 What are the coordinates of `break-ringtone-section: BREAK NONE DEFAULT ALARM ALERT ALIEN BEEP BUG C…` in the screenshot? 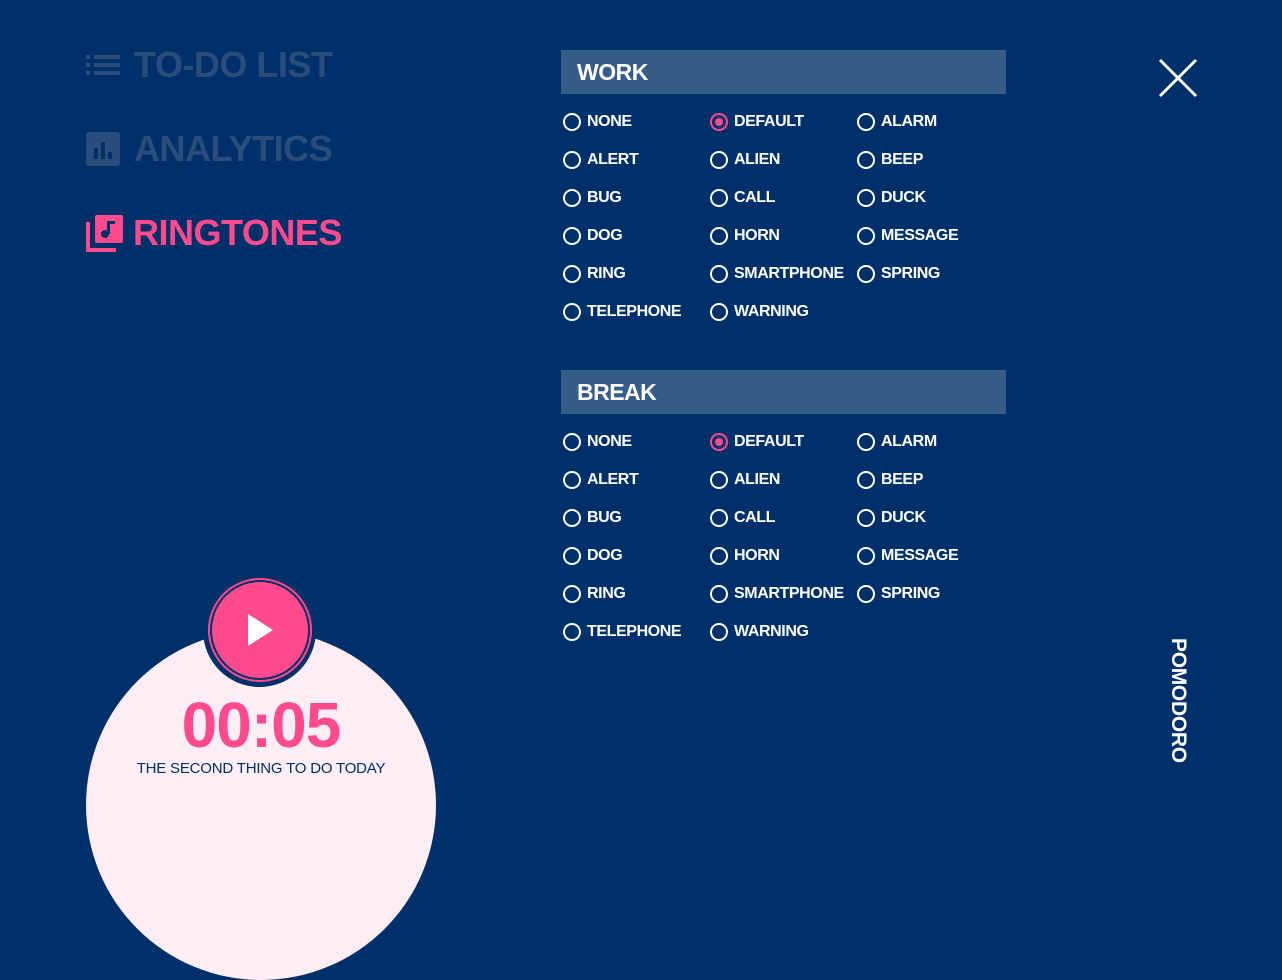 It's located at (783, 507).